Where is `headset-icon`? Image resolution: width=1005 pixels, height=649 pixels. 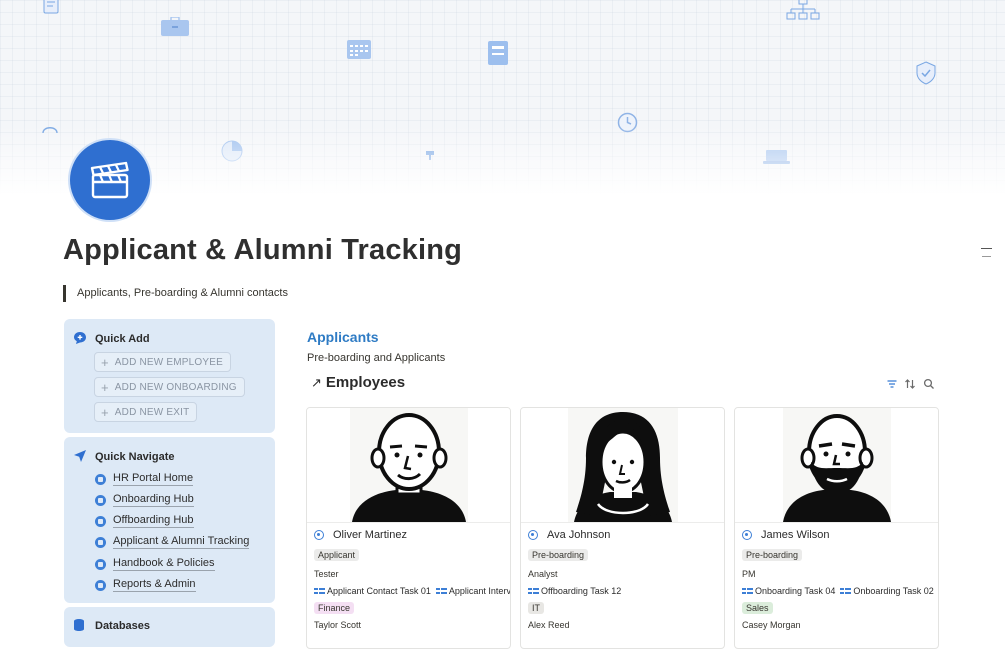 headset-icon is located at coordinates (50, 130).